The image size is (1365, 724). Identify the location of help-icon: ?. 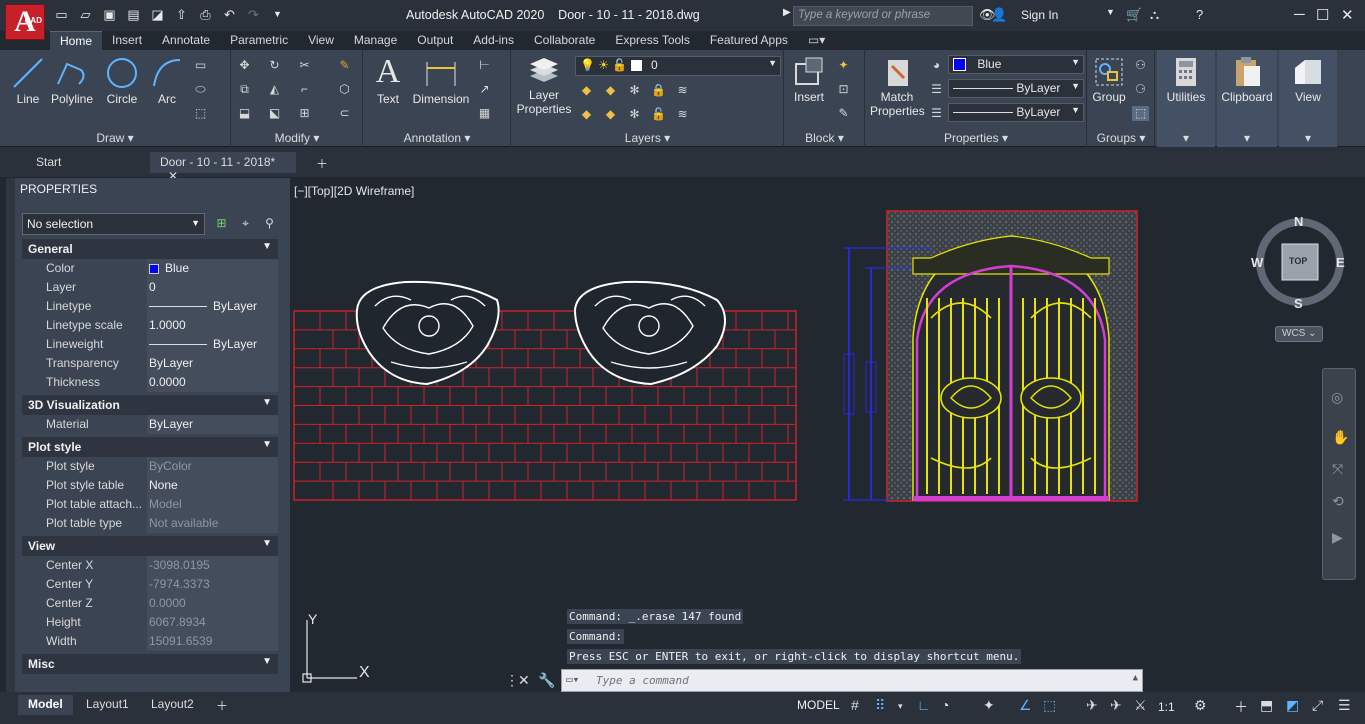
(1199, 14).